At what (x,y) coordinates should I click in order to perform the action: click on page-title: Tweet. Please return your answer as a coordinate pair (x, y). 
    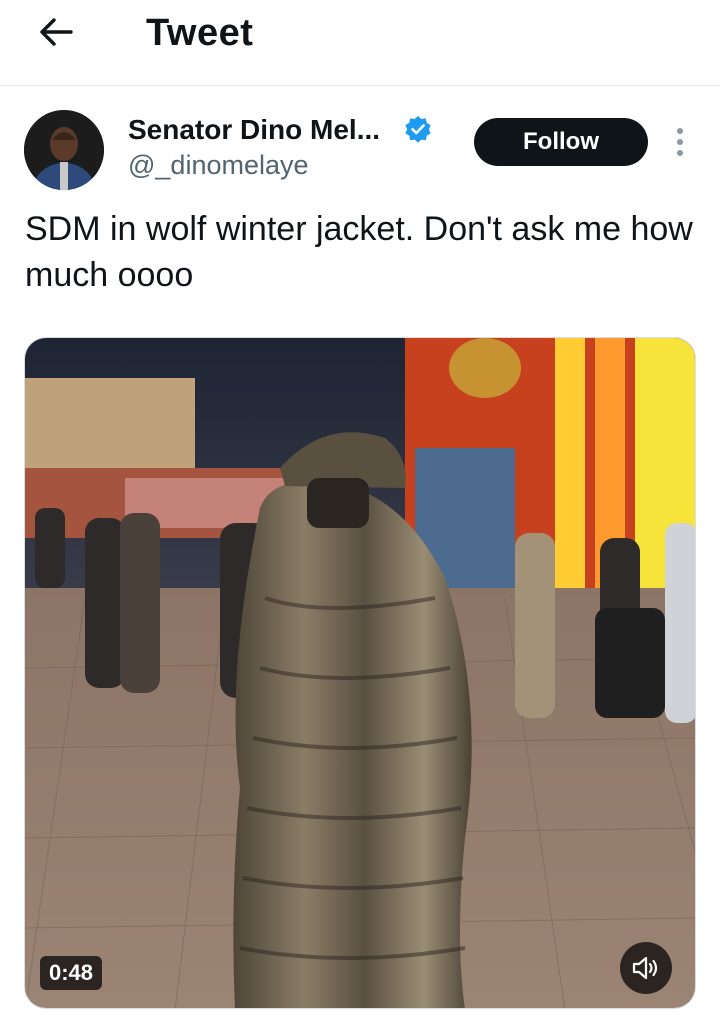
    Looking at the image, I should click on (200, 33).